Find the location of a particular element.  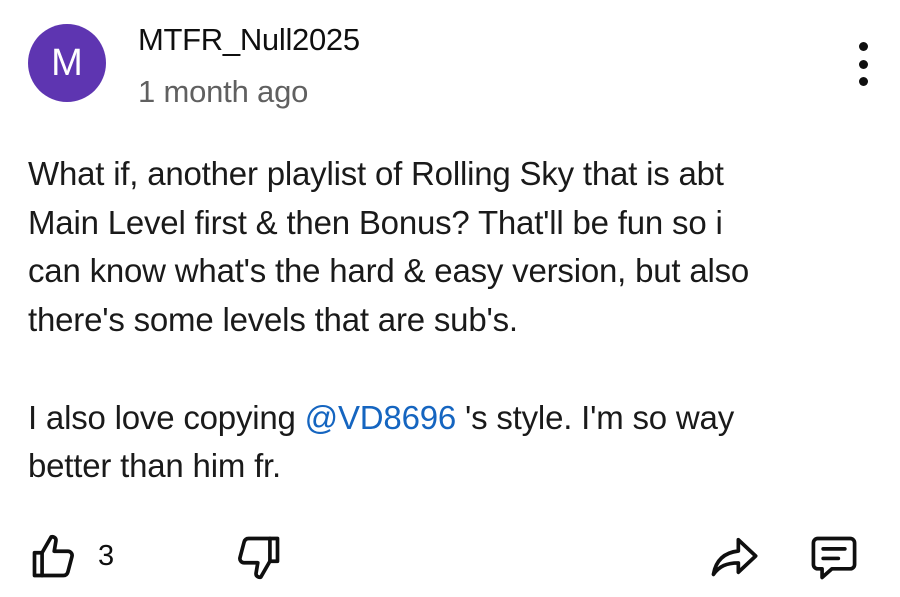

more-options-button is located at coordinates (863, 64).